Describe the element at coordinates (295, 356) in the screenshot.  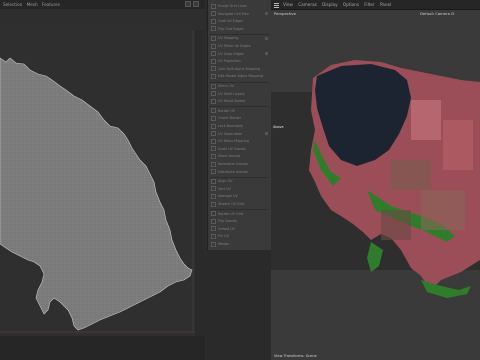
I see `viewport-status: View Transforms: Scene` at that location.